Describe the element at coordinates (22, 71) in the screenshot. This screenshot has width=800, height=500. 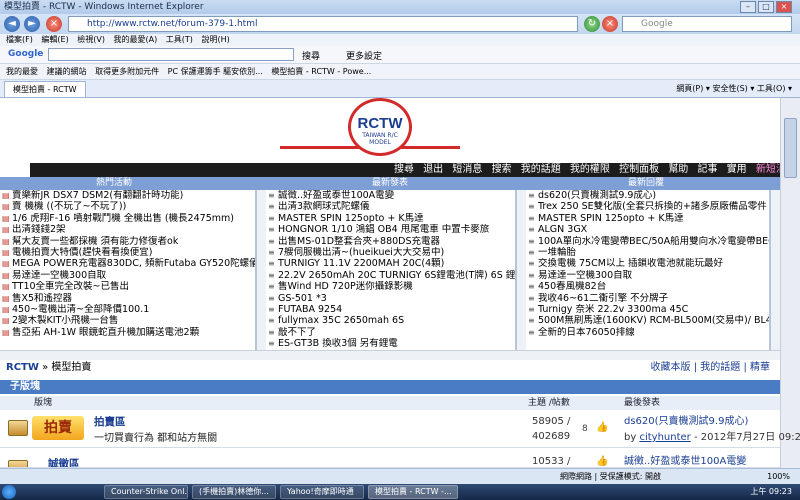
I see `favorites-button: 我的最愛` at that location.